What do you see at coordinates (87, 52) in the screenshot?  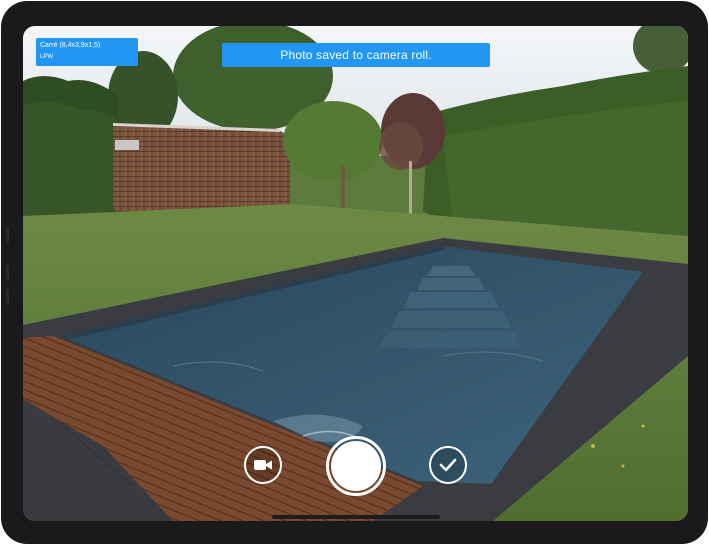 I see `pool-model-card: Carré (8,4x3,9x1,5) LPW` at bounding box center [87, 52].